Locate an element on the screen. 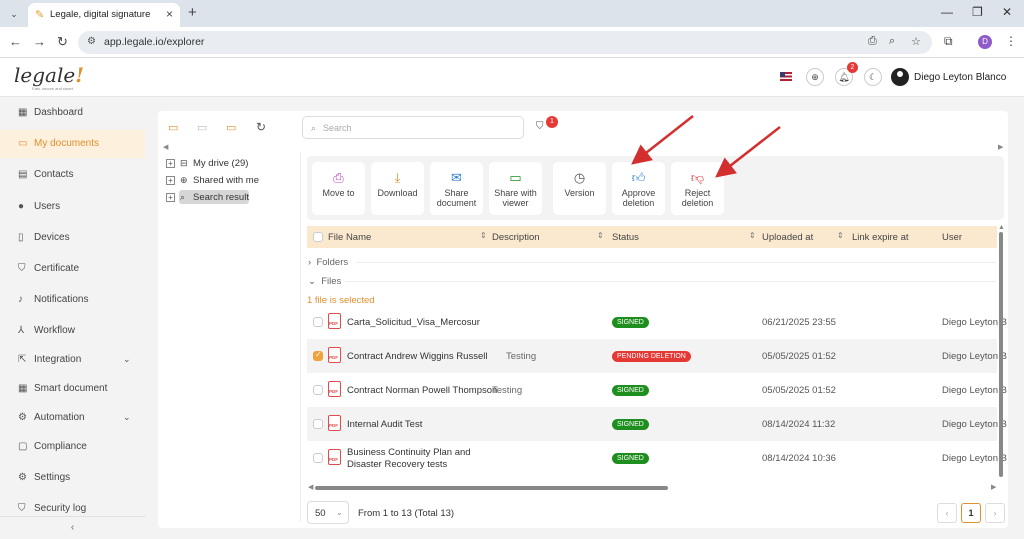 The image size is (1024, 539). address-bar: ⚙ app.legale.io/explorer ⎙ ⌕ ☆ is located at coordinates (505, 42).